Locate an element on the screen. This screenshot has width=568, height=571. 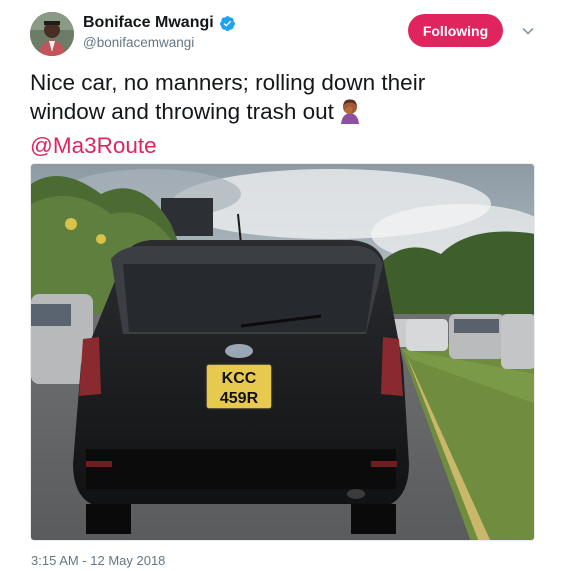
display-name-row: Boniface Mwangi is located at coordinates (159, 23).